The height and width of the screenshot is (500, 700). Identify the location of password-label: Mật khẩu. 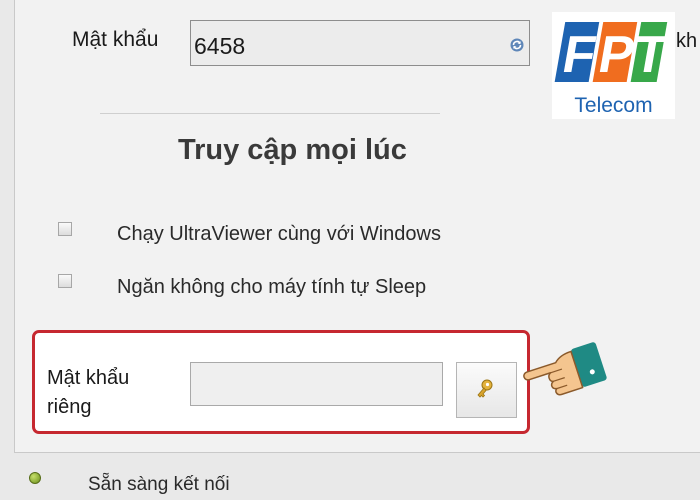
(115, 39).